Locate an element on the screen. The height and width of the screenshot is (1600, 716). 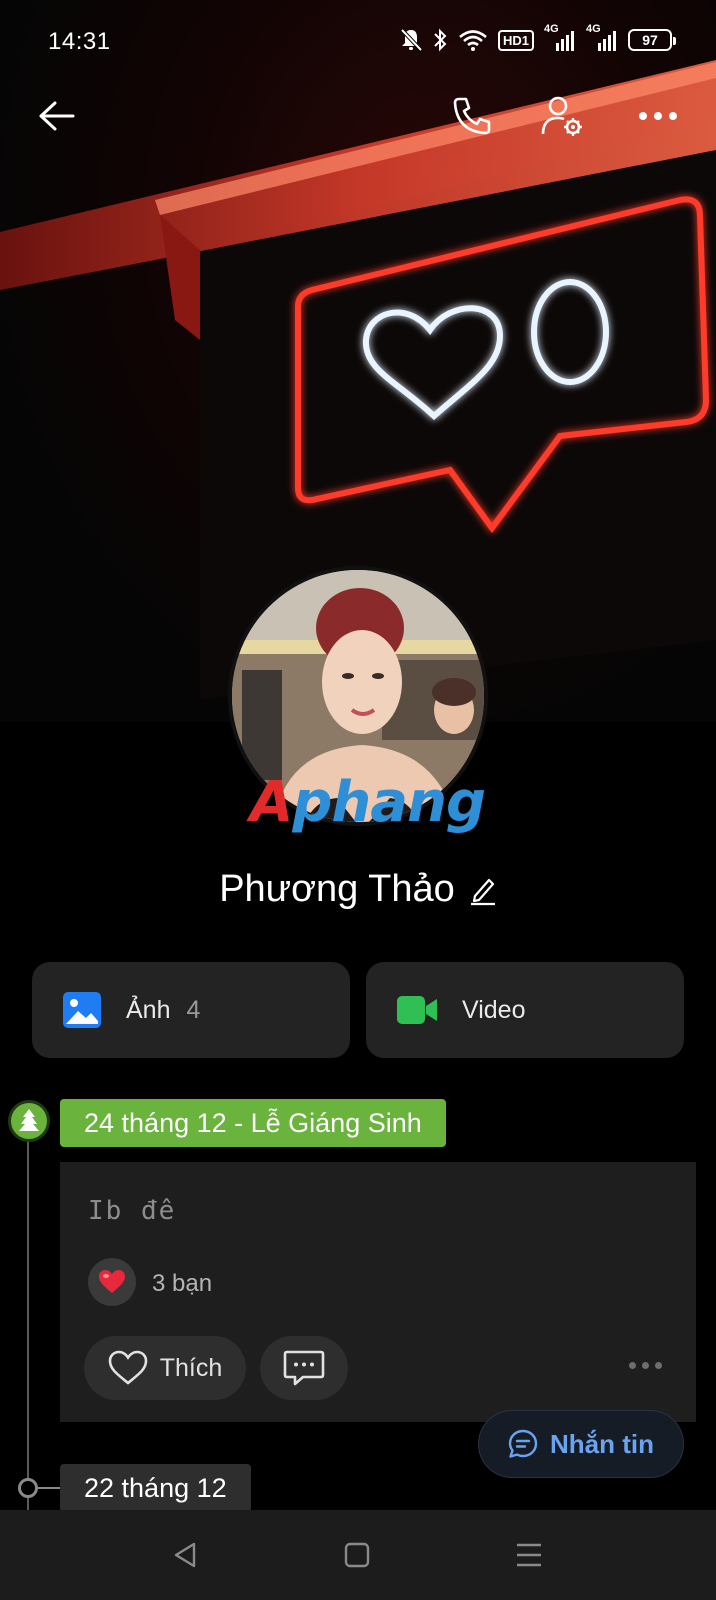
watermark-letter: A is located at coordinates (271, 802).